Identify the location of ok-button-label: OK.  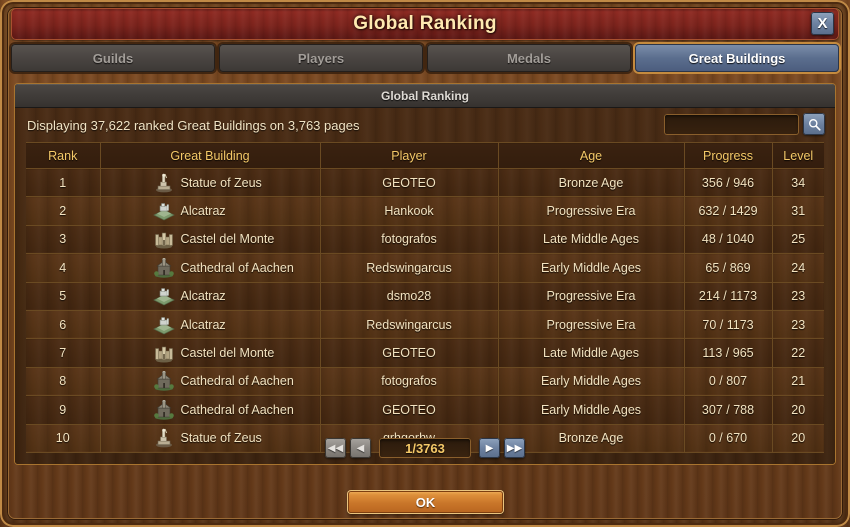
(425, 502).